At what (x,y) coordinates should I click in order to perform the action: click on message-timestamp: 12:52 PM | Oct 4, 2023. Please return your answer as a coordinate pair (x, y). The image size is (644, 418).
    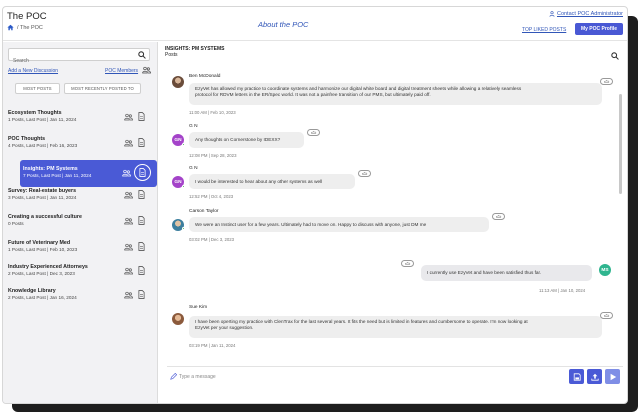
    Looking at the image, I should click on (211, 196).